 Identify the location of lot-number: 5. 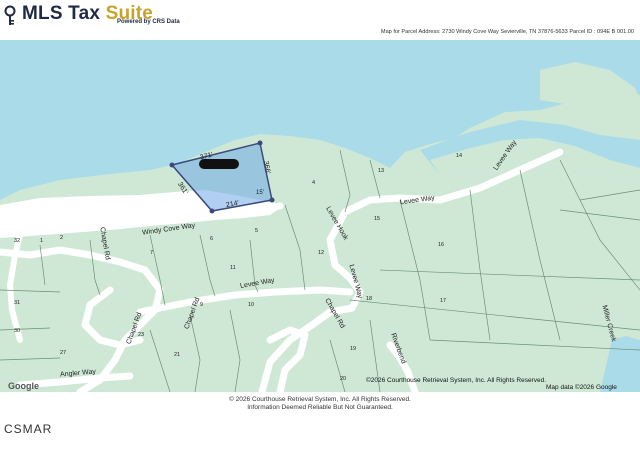
(257, 231).